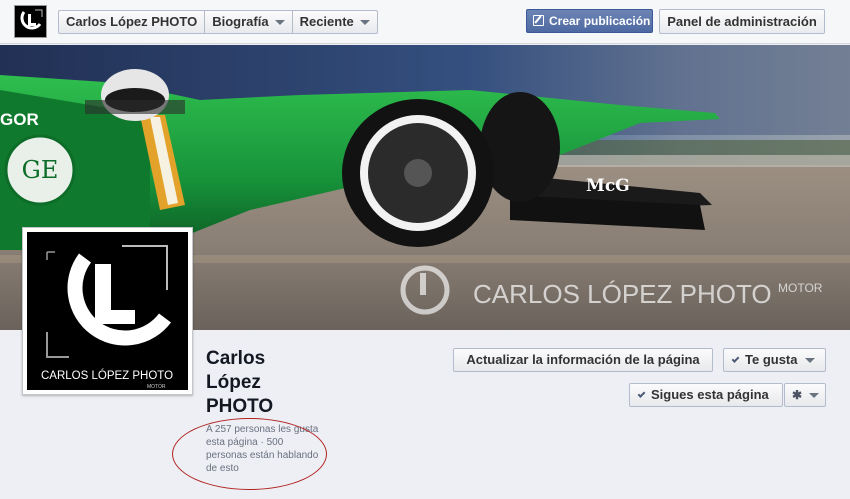  What do you see at coordinates (800, 288) in the screenshot?
I see `cover-watermark-sub: MOTOR` at bounding box center [800, 288].